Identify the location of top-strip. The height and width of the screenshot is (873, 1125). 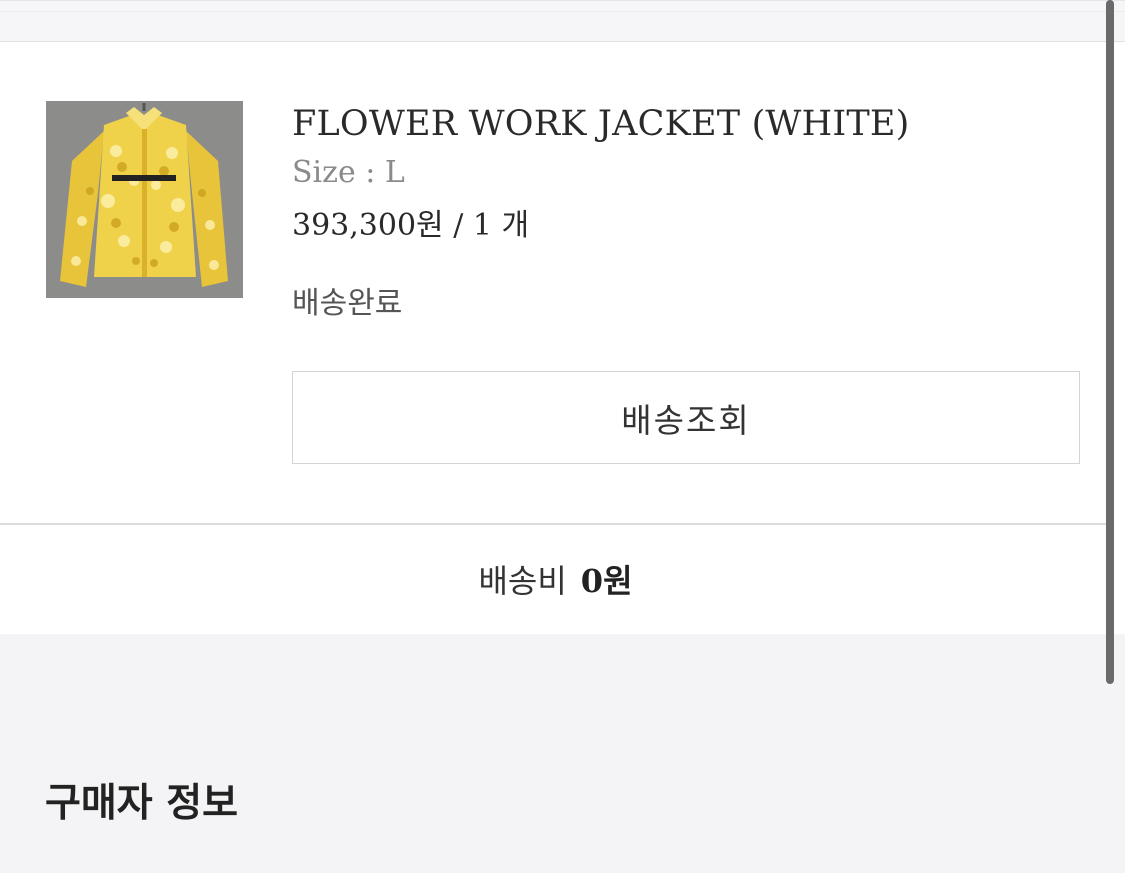
(562, 21).